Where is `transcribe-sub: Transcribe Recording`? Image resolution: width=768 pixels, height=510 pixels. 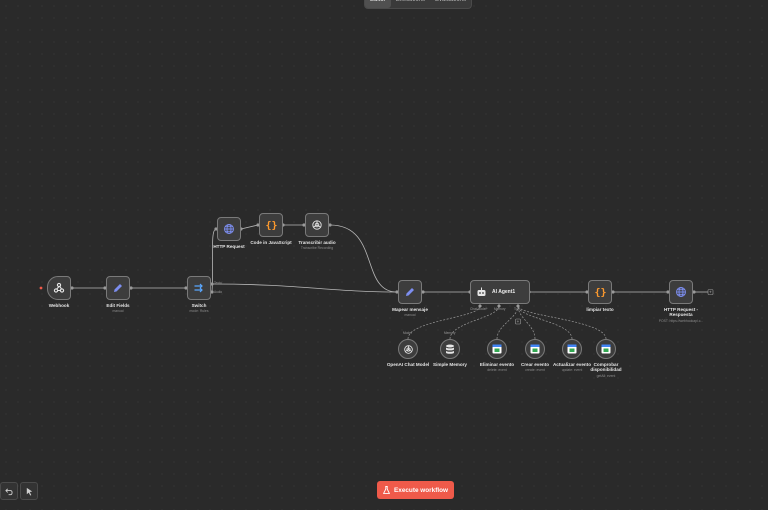 transcribe-sub: Transcribe Recording is located at coordinates (317, 248).